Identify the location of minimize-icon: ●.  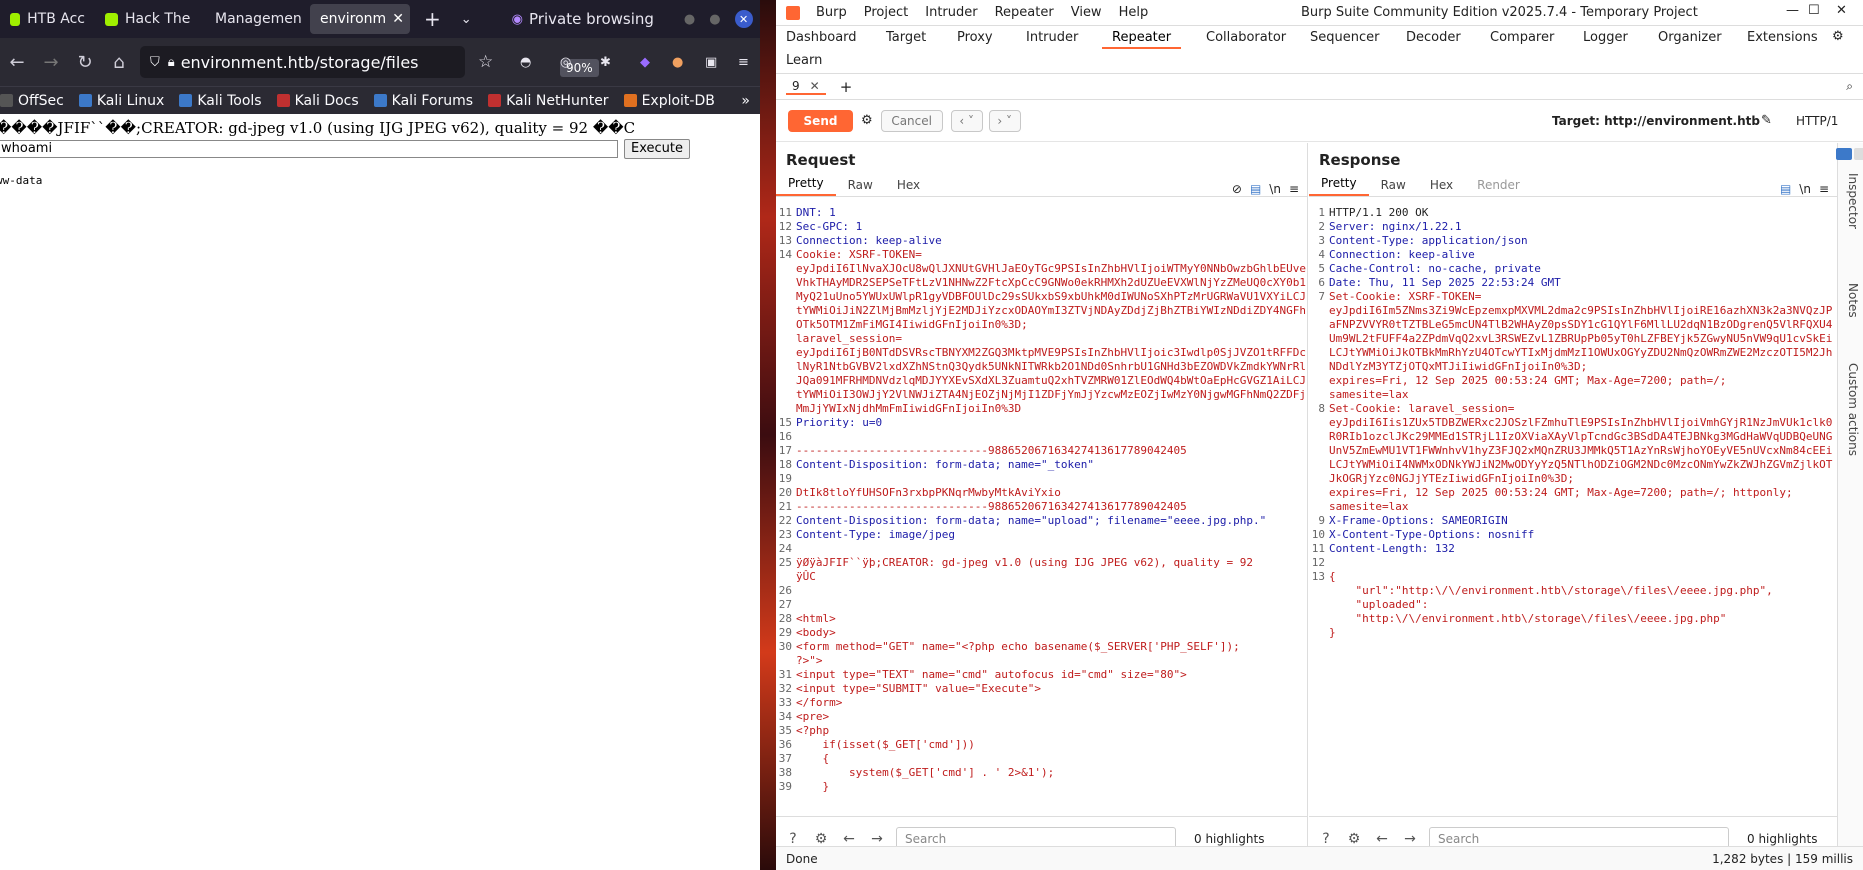
(689, 19).